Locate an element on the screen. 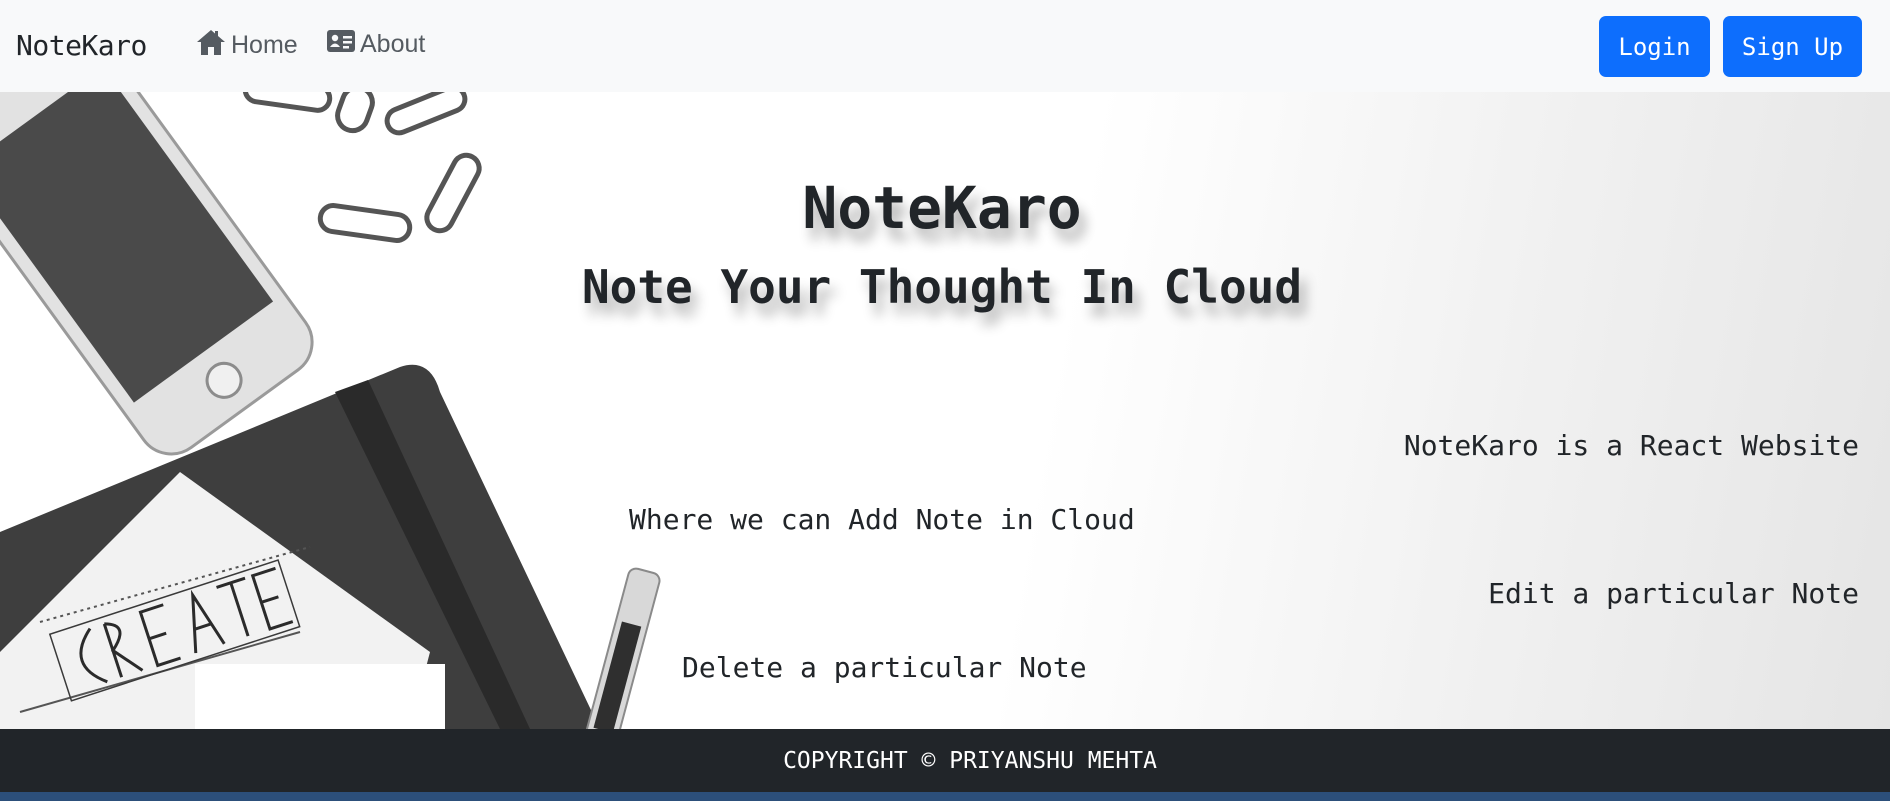  copyright-text: COPYRIGHT © PRIYANSHU MEHTA is located at coordinates (970, 760).